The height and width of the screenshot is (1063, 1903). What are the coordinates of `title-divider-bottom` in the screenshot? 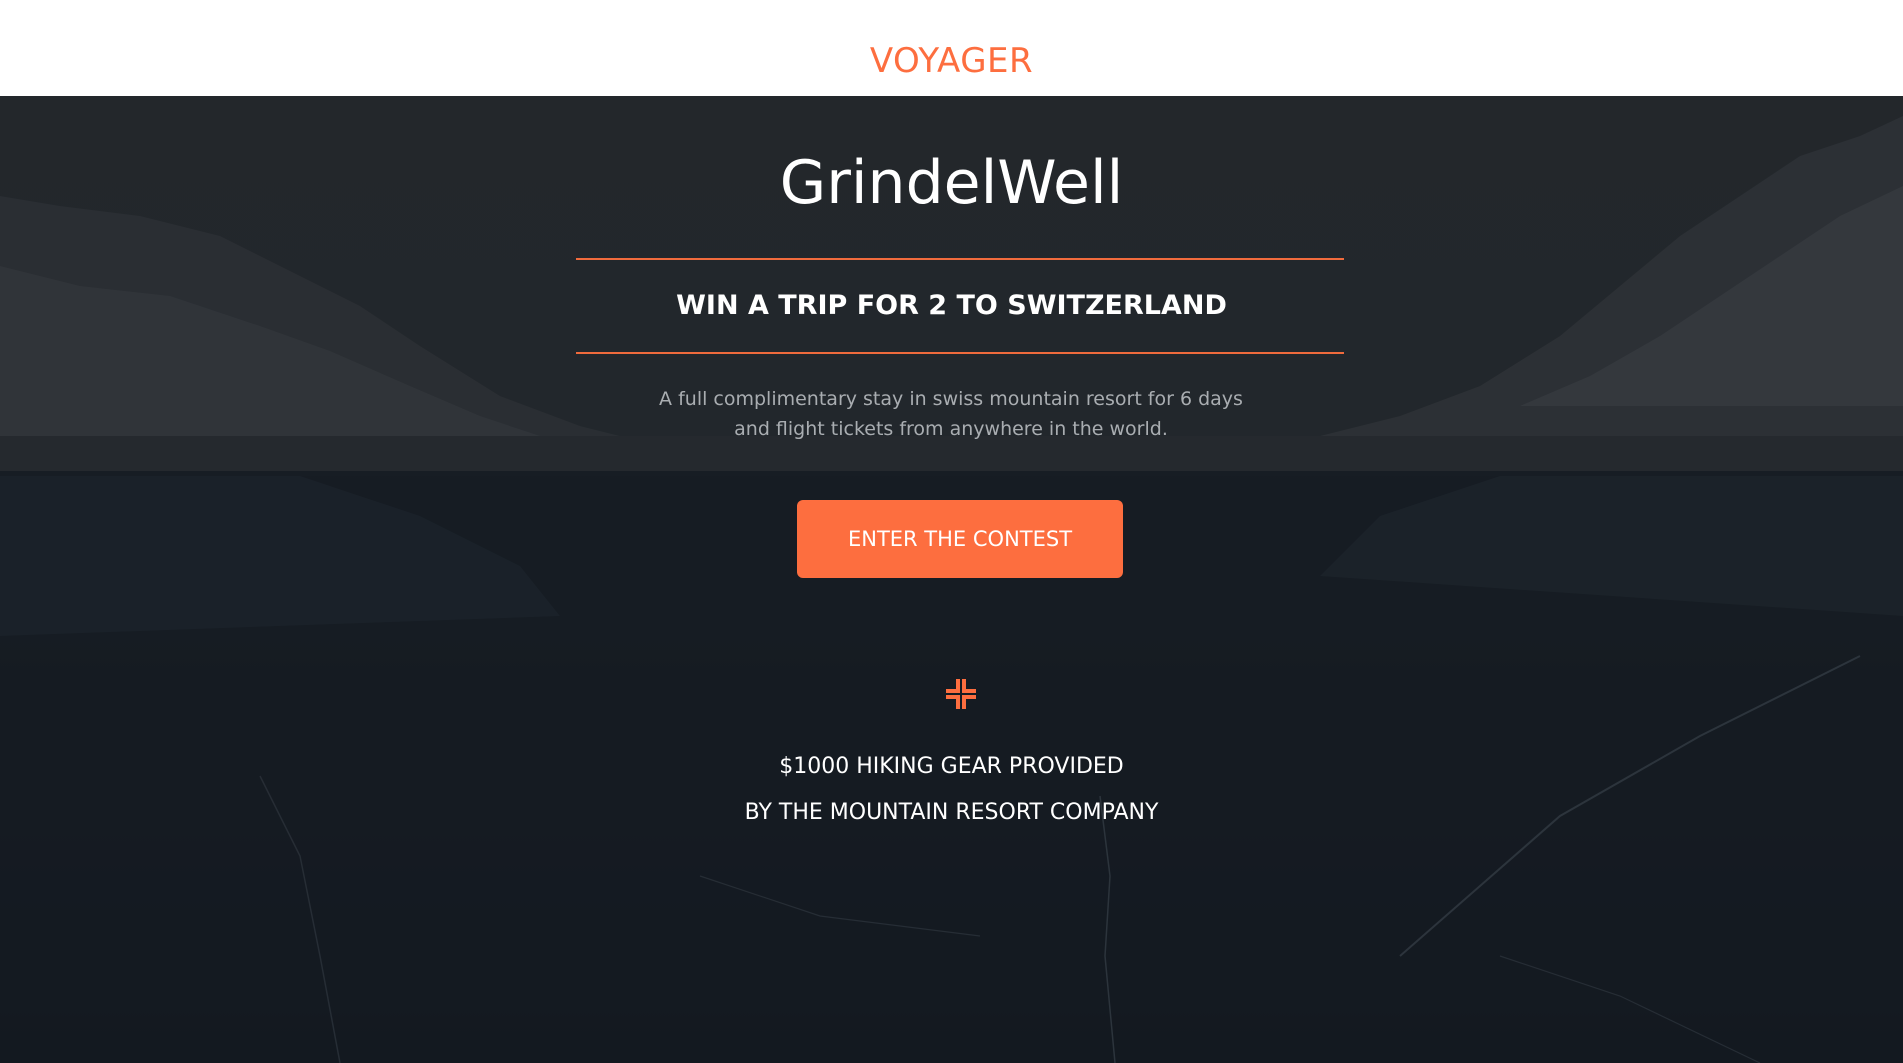 It's located at (960, 353).